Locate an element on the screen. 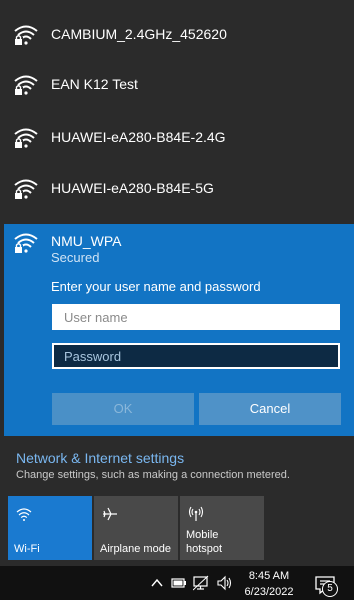  mobile-hotspot-tile: Mobile hotspot is located at coordinates (222, 528).